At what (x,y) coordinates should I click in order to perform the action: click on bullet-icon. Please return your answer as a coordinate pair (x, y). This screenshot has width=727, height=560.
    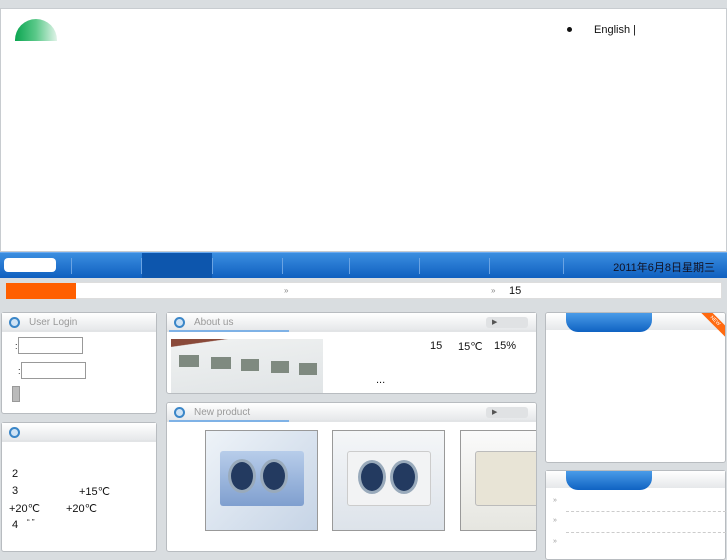
    Looking at the image, I should click on (569, 29).